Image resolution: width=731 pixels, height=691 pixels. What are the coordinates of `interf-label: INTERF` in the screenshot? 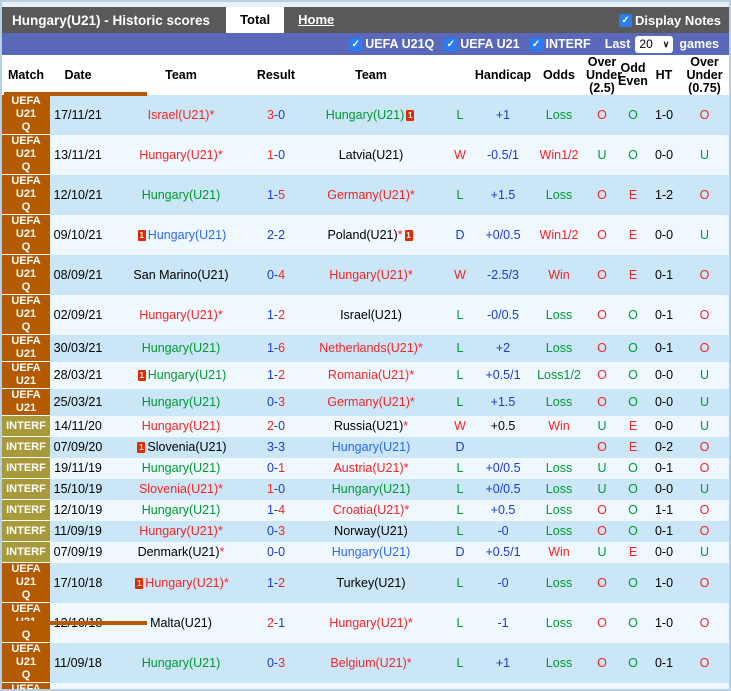 It's located at (568, 44).